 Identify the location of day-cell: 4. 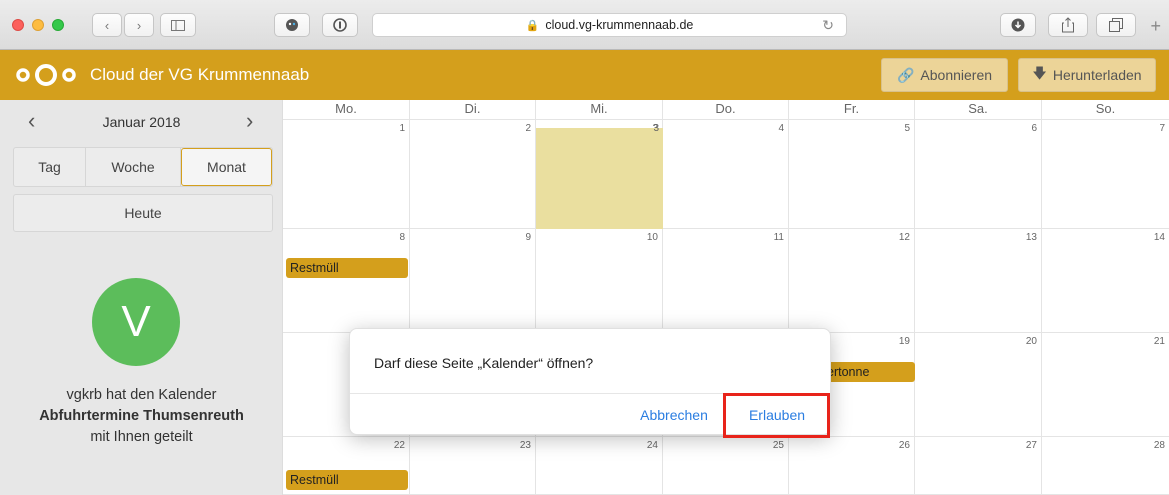
(726, 174).